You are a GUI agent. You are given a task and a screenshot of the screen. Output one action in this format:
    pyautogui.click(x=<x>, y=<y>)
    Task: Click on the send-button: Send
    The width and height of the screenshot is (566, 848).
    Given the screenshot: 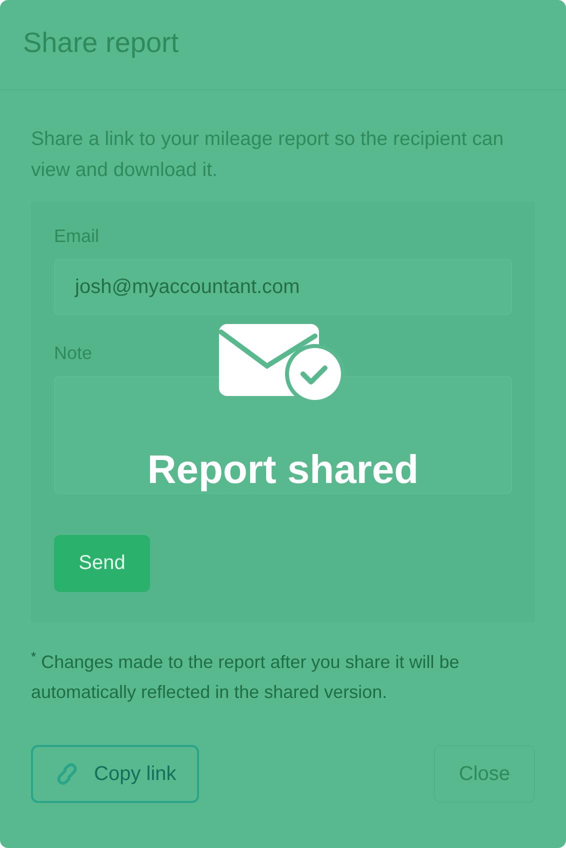 What is the action you would take?
    pyautogui.click(x=102, y=563)
    